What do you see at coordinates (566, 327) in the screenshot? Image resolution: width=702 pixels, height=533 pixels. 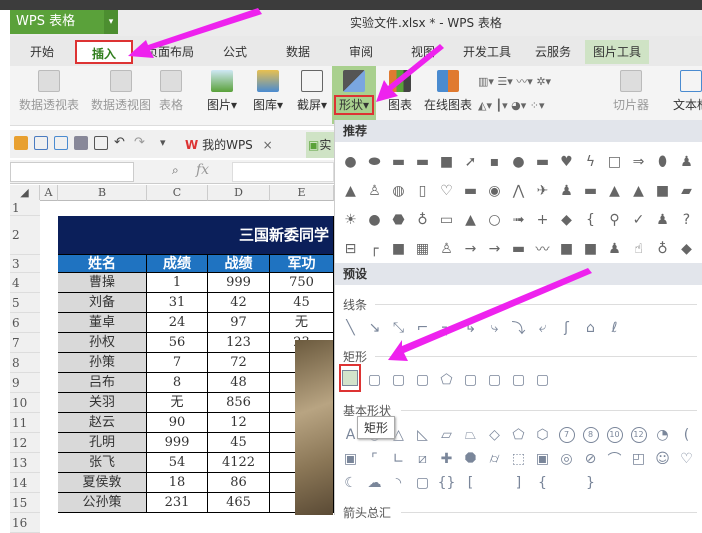 I see `shape-option-icon: ʃ` at bounding box center [566, 327].